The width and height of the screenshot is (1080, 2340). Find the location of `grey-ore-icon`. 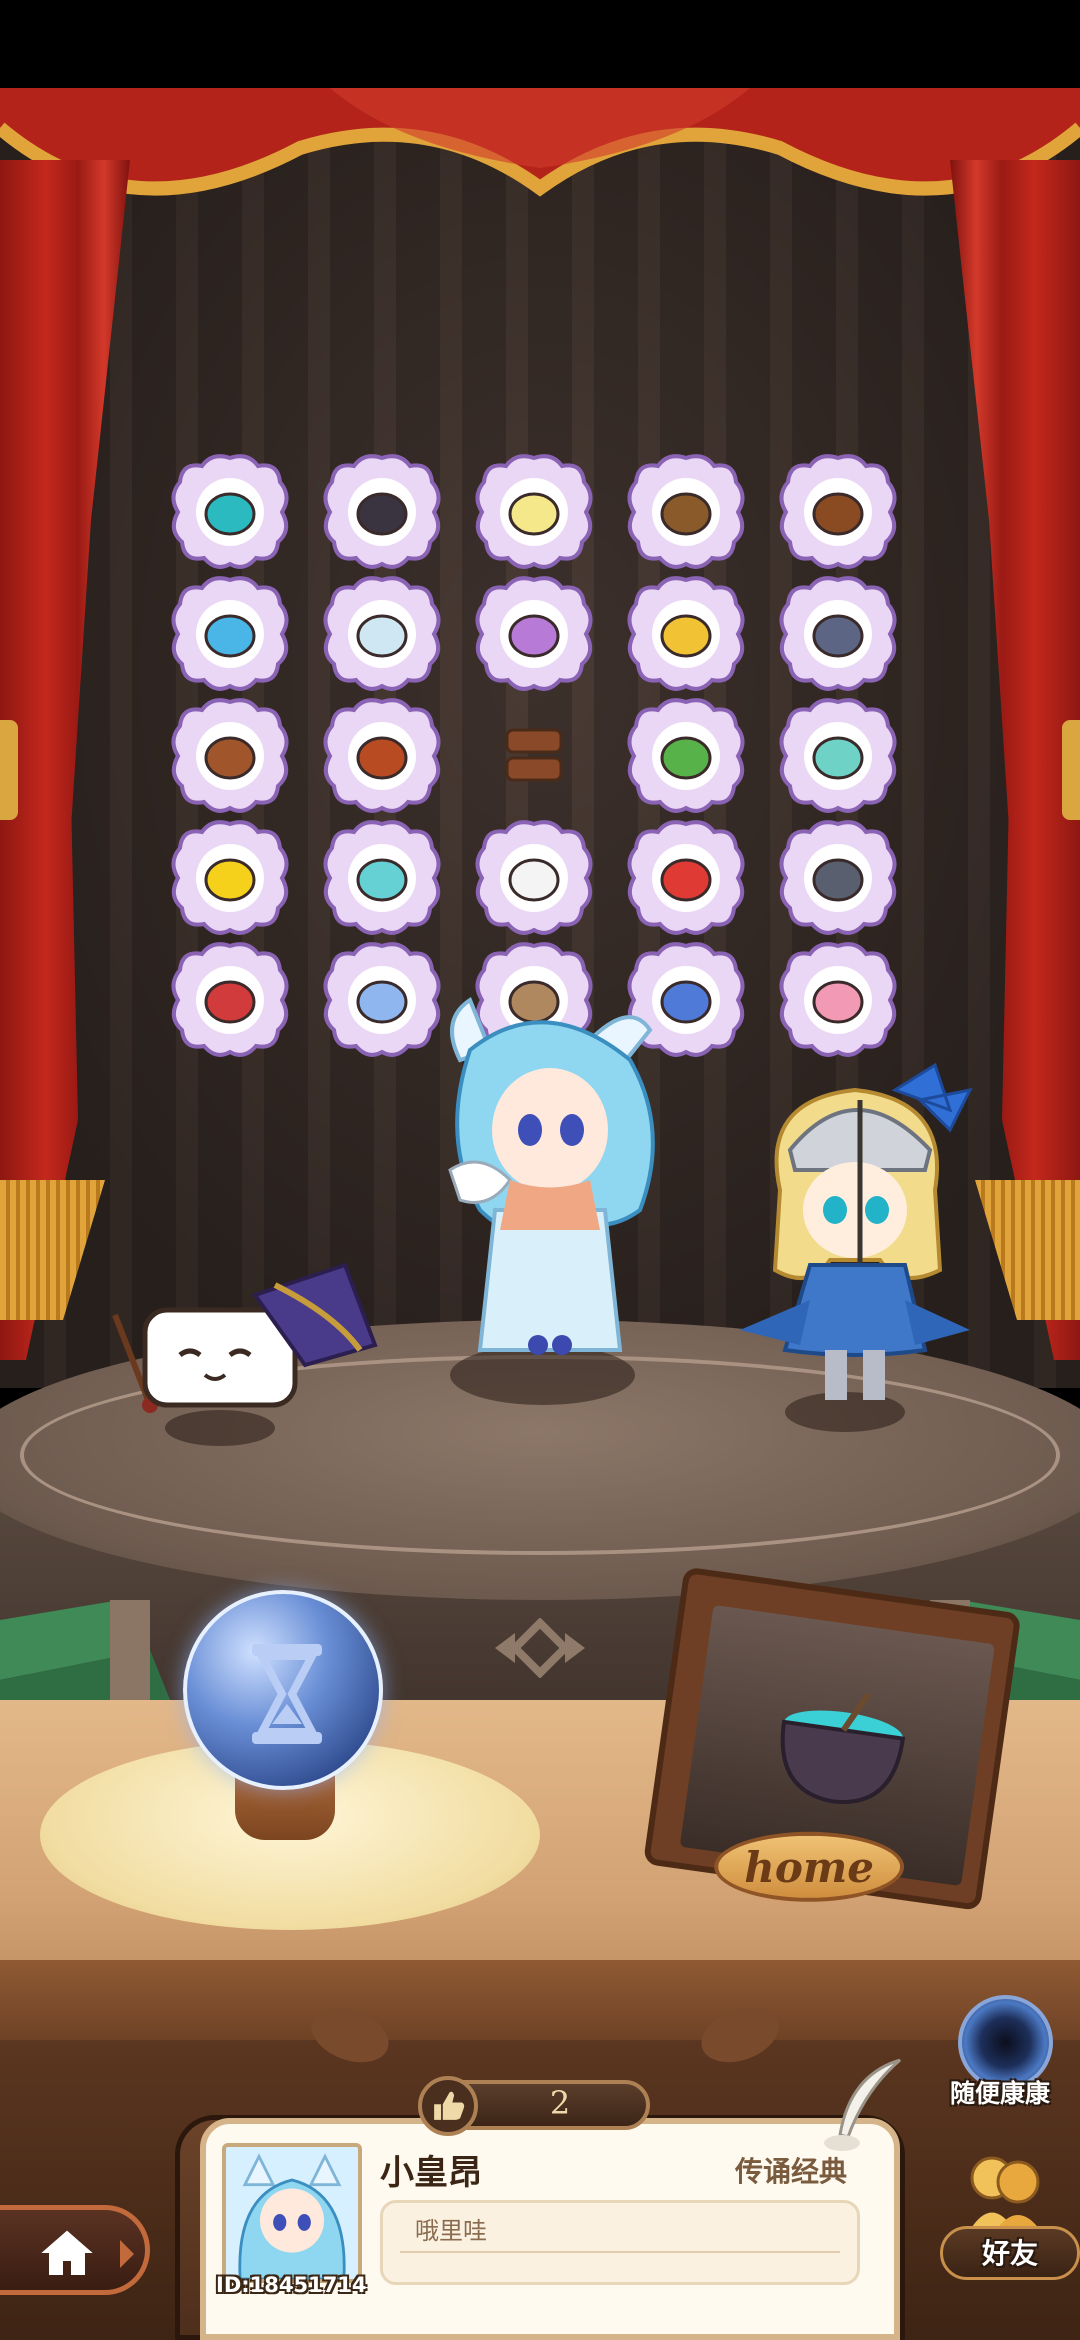

grey-ore-icon is located at coordinates (838, 880).